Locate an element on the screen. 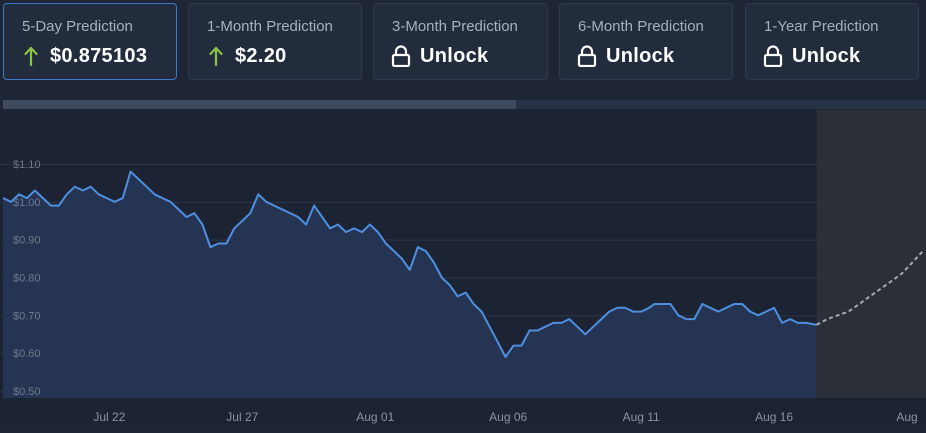 The height and width of the screenshot is (433, 926). card-value: $0.875103 is located at coordinates (99, 55).